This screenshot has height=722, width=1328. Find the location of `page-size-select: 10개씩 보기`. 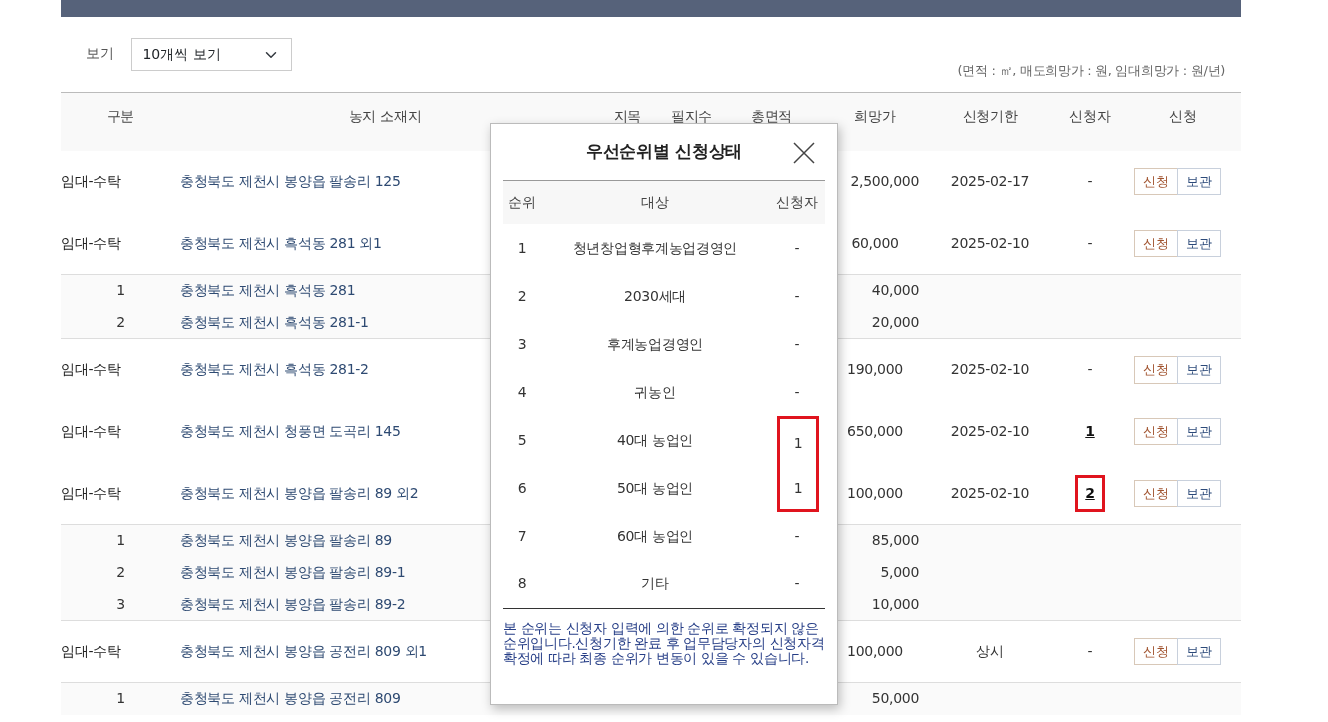

page-size-select: 10개씩 보기 is located at coordinates (212, 54).